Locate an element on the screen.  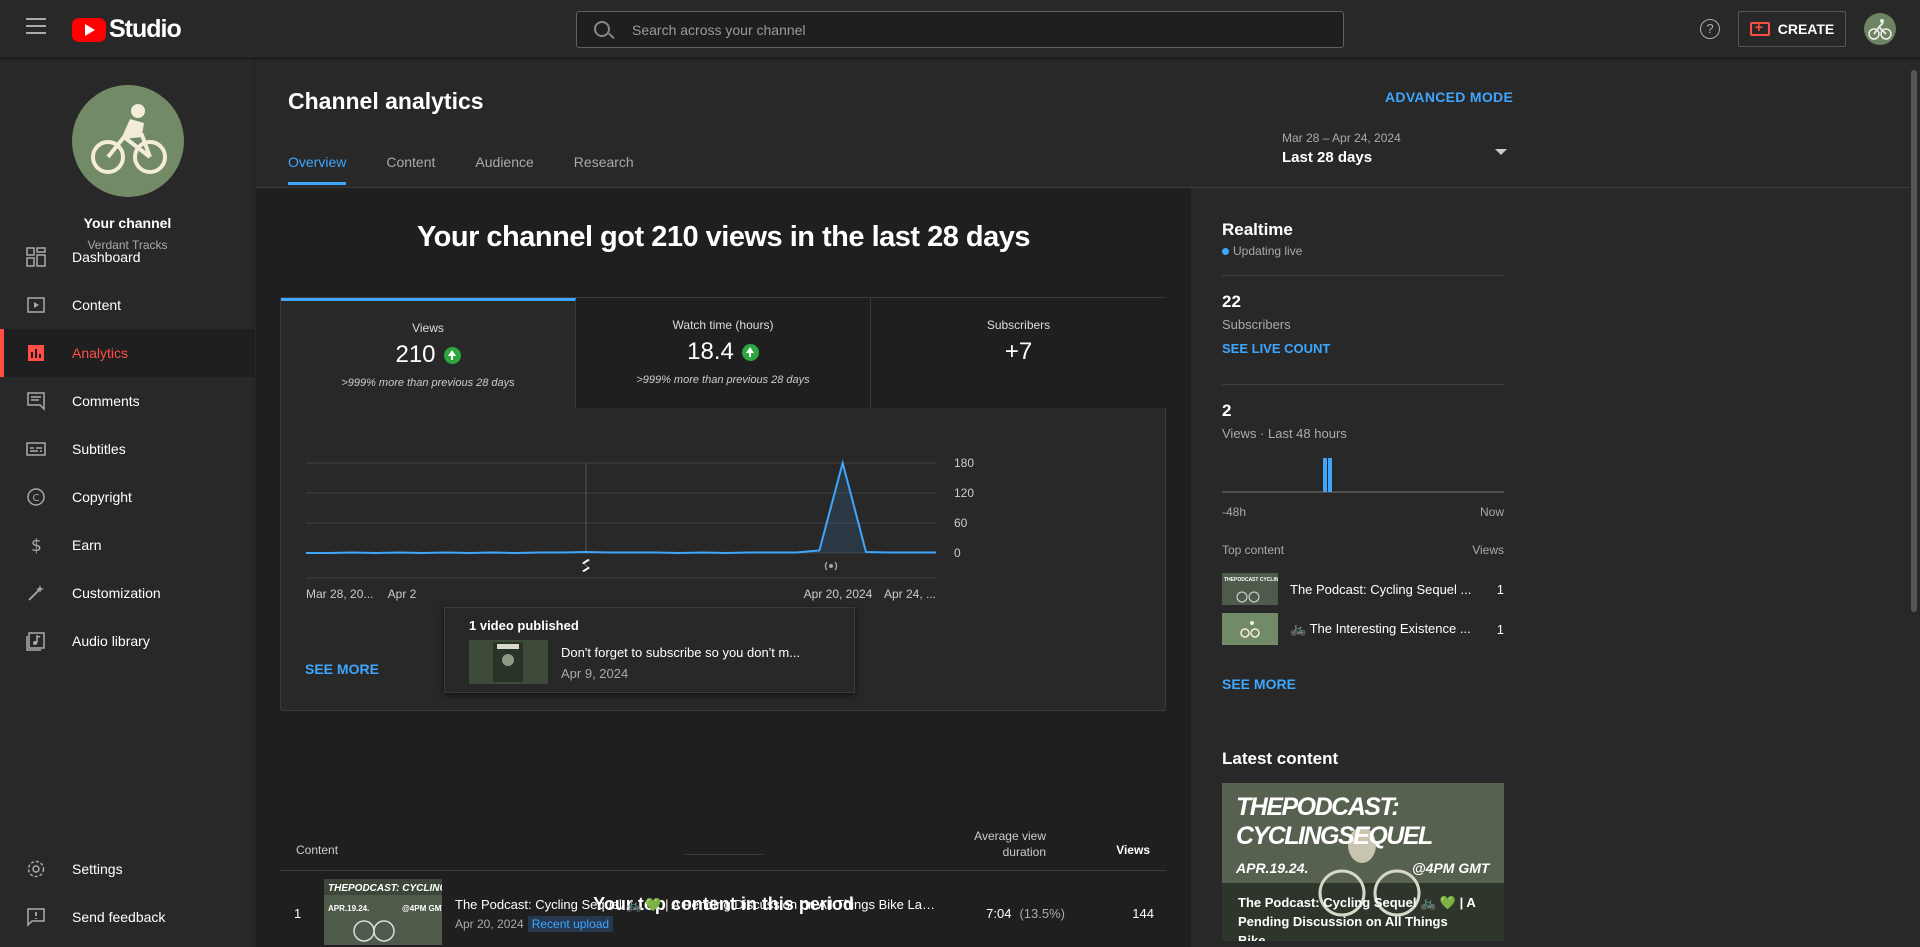
trend-up-icon is located at coordinates (452, 355).